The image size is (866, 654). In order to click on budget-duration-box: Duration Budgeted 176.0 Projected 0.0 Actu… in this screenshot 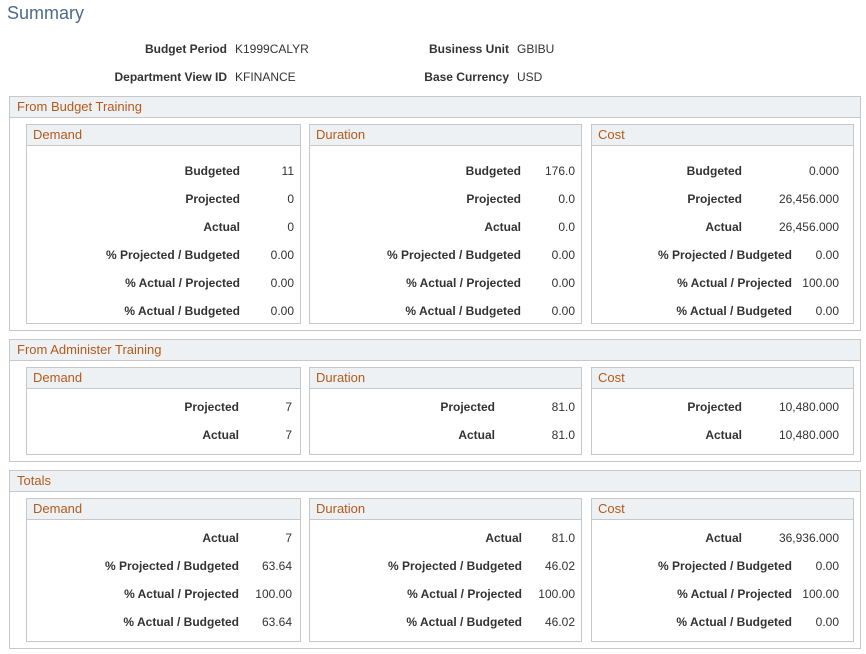, I will do `click(445, 224)`.